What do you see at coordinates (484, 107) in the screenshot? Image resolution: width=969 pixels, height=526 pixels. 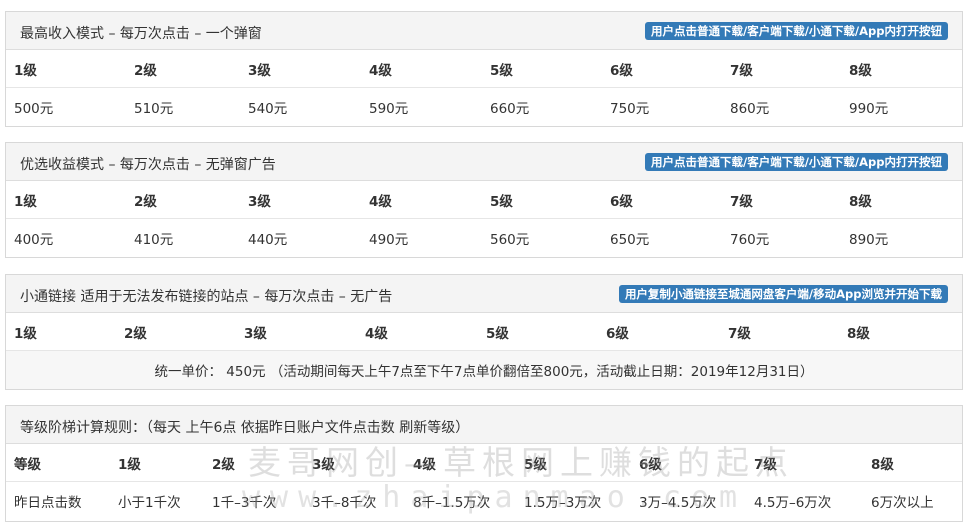 I see `price-row: 500元 510元 540元 590元 660元 750元 860元 990元` at bounding box center [484, 107].